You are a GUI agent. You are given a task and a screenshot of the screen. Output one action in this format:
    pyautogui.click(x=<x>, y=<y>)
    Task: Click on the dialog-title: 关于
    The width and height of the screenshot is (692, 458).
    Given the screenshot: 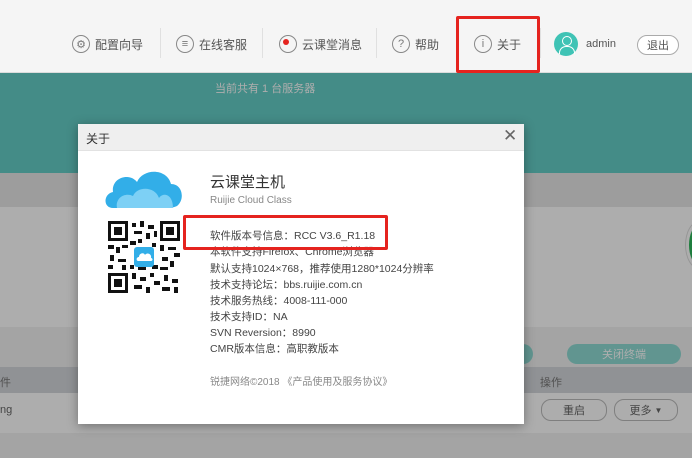 What is the action you would take?
    pyautogui.click(x=98, y=139)
    